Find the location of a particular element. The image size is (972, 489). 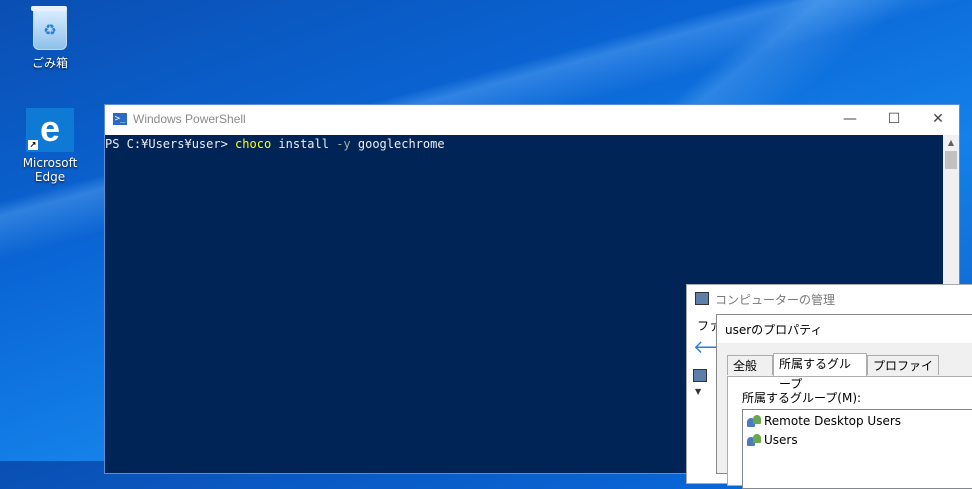

list-item: Users is located at coordinates (772, 440).